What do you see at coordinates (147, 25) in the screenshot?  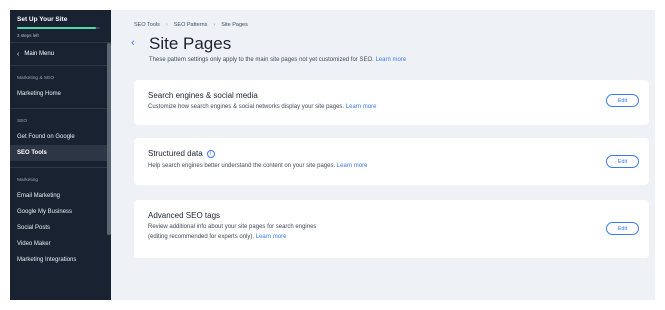 I see `breadcrumb-seo-tools: SEO Tools` at bounding box center [147, 25].